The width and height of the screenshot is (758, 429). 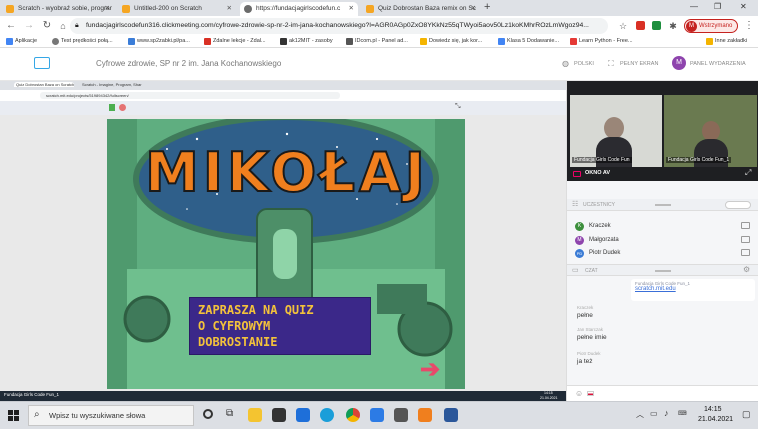 I want to click on profile-chip: M Wstrzymano, so click(x=711, y=26).